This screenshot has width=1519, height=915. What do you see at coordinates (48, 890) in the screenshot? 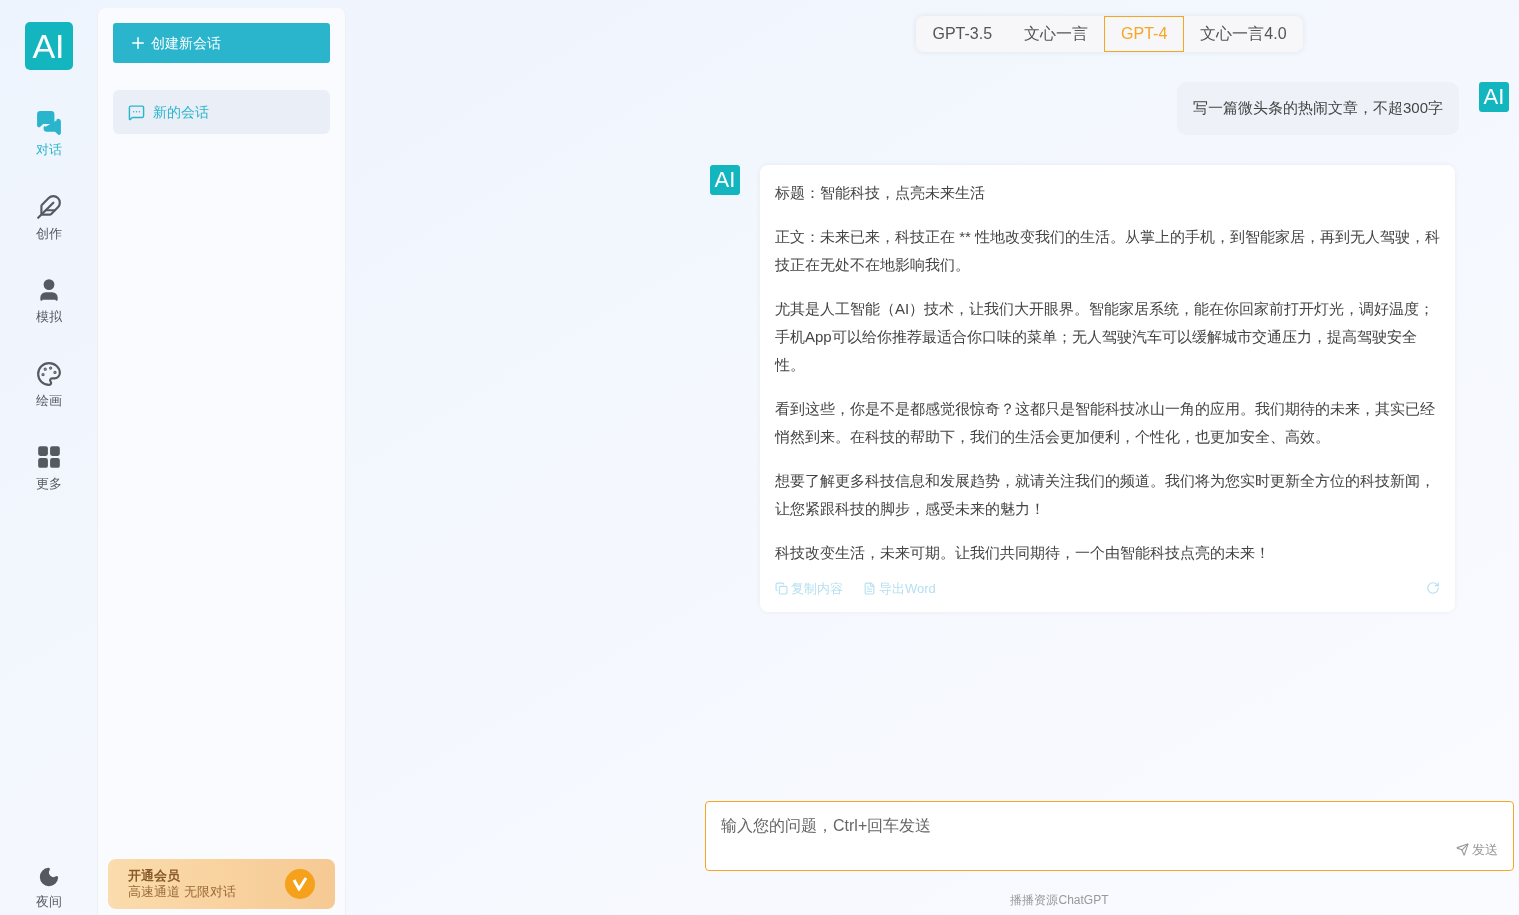
I see `night-mode-button: 夜间` at bounding box center [48, 890].